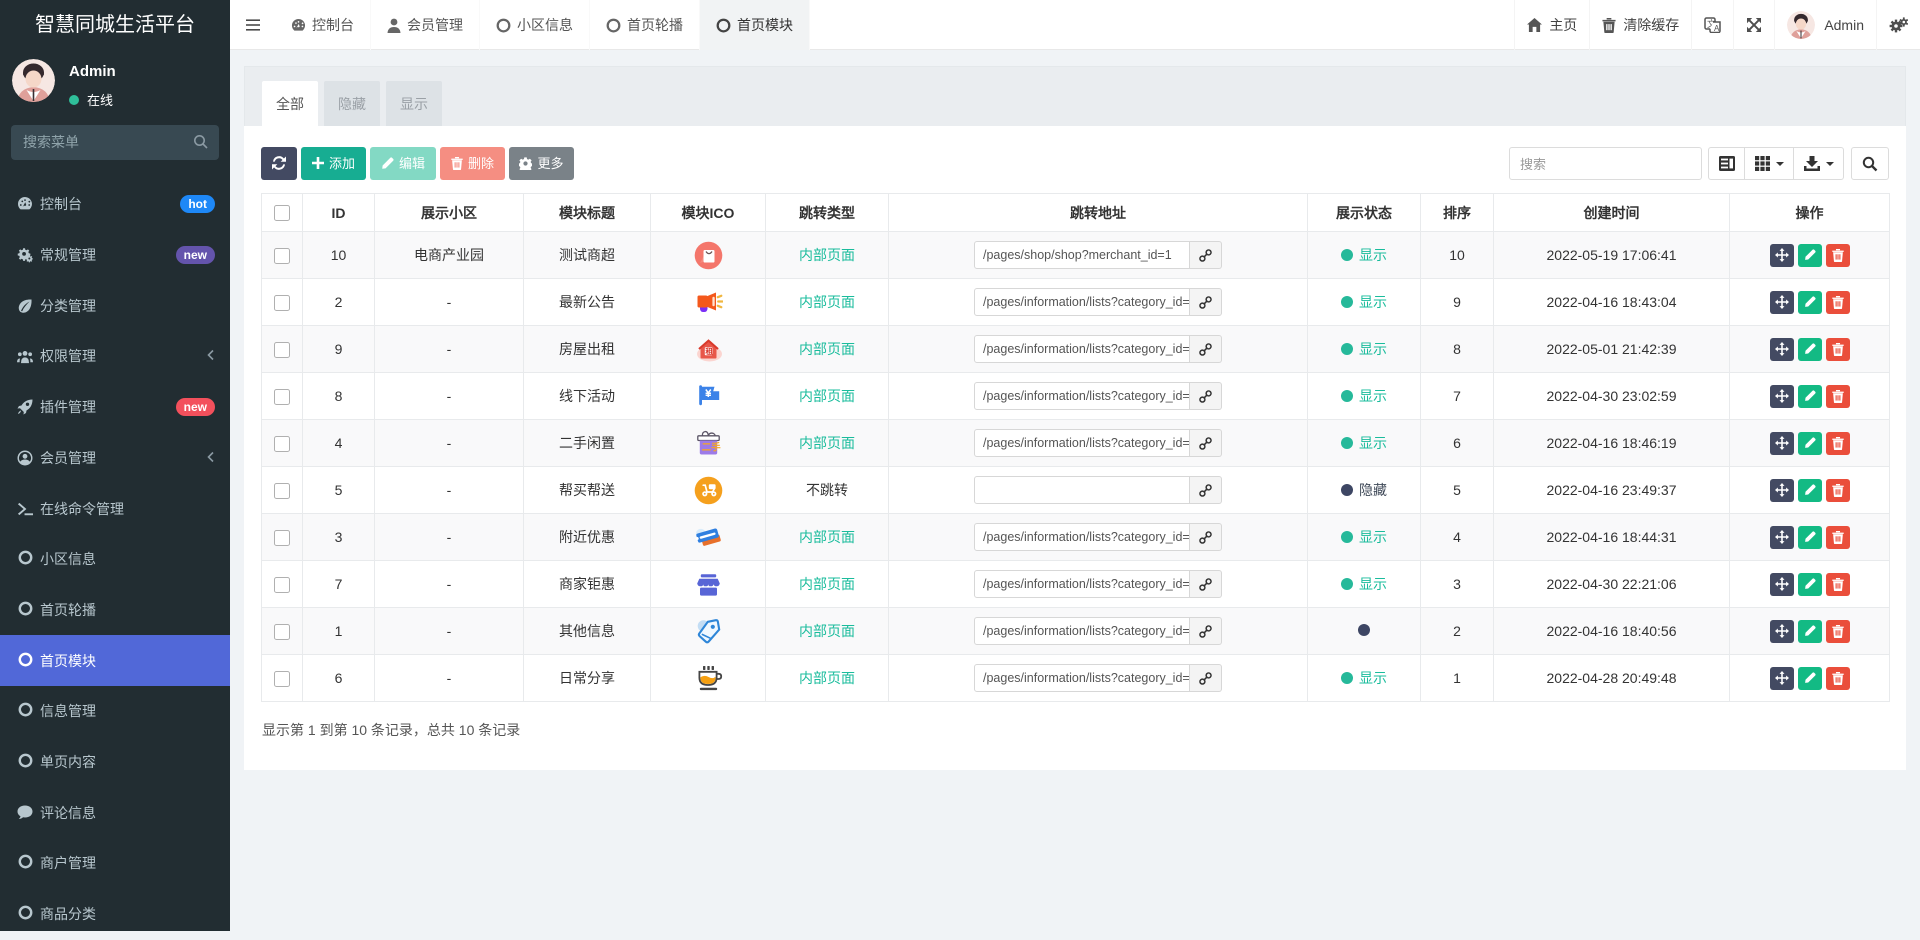  Describe the element at coordinates (1717, 28) in the screenshot. I see `svg-text: A` at that location.